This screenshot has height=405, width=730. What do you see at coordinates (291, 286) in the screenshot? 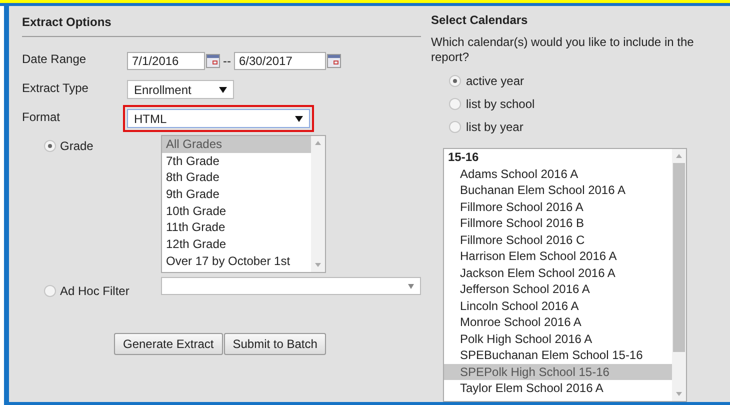
I see `ad-hoc-filter-select` at bounding box center [291, 286].